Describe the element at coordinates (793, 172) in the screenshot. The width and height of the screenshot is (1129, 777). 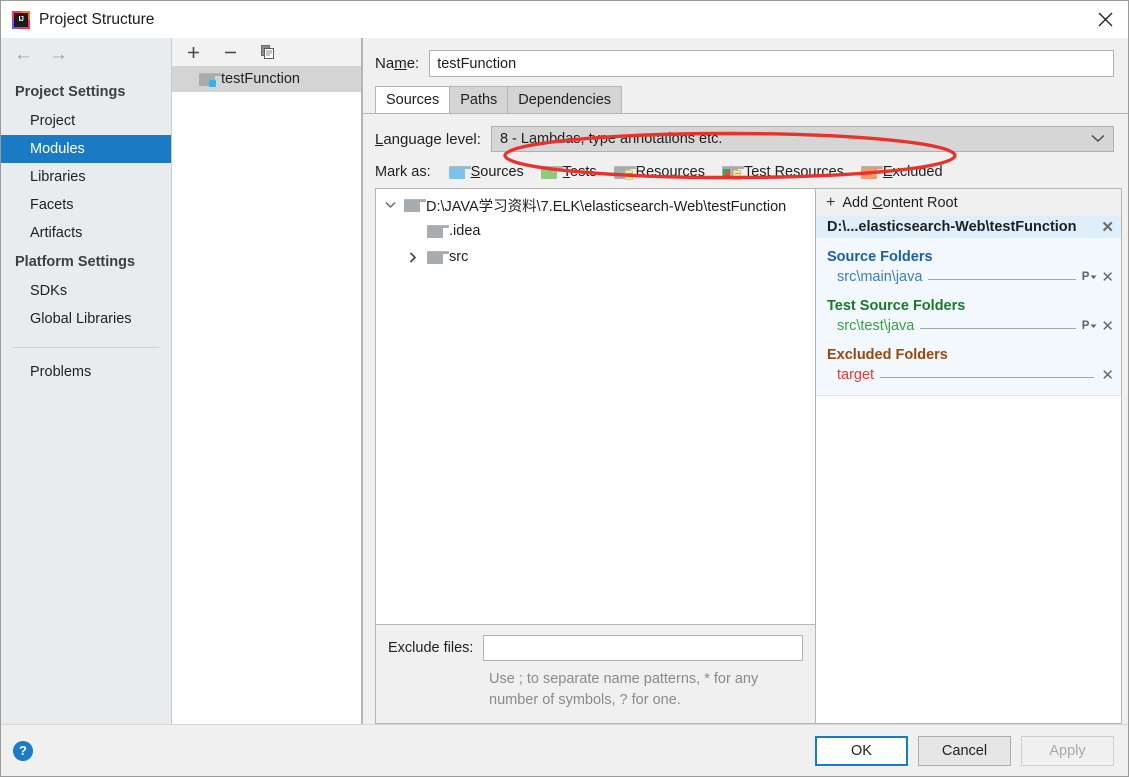
I see `mark-as-test-resources-label: Test Resources` at that location.